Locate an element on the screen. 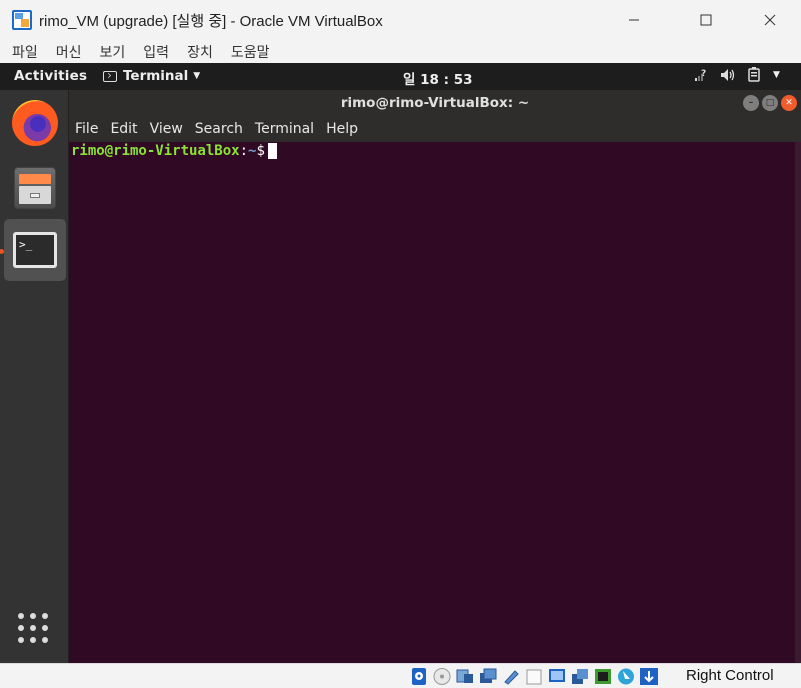  terminal-menubar: File Edit View Search Terminal Help is located at coordinates (435, 129).